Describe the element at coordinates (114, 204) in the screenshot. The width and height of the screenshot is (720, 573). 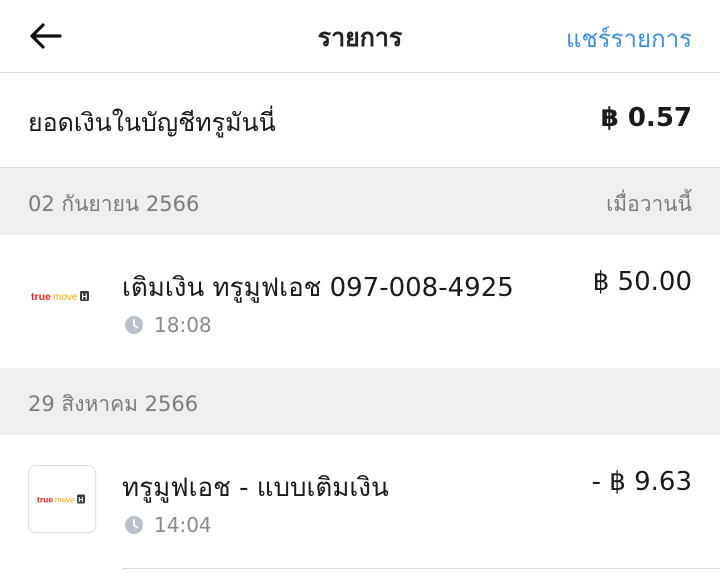
I see `date-label: 02 กันยายน 2566` at that location.